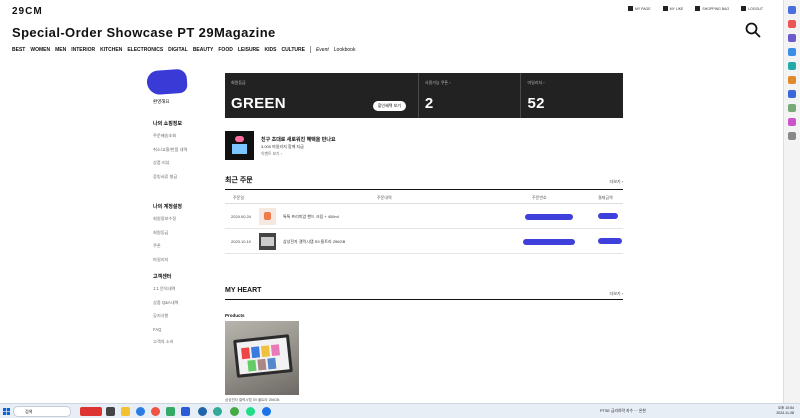 The height and width of the screenshot is (418, 800). Describe the element at coordinates (144, 32) in the screenshot. I see `headline-links: Special-Order Showcase PT 29Magazine` at that location.